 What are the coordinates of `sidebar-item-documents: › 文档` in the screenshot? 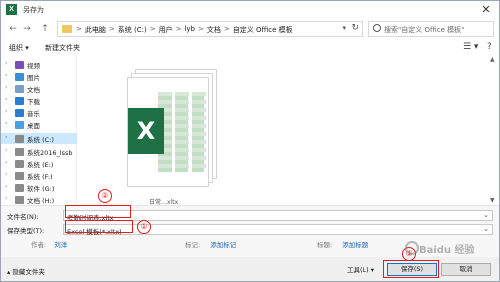 It's located at (41, 88).